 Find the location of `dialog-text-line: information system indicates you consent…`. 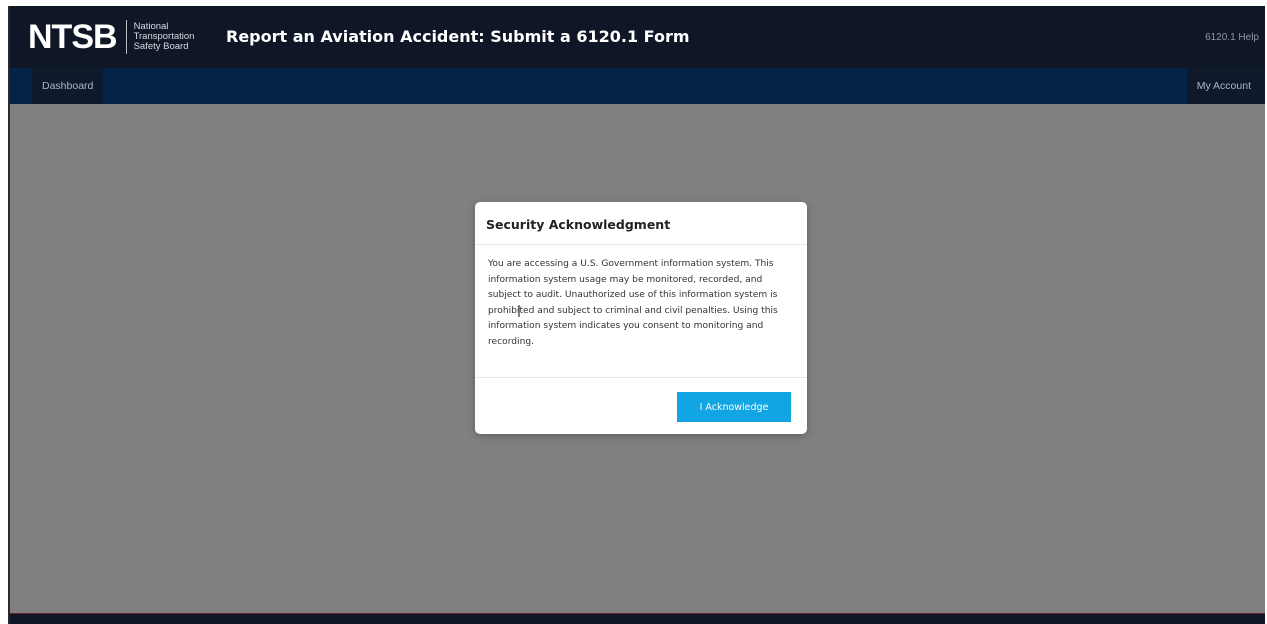

dialog-text-line: information system indicates you consent… is located at coordinates (626, 326).